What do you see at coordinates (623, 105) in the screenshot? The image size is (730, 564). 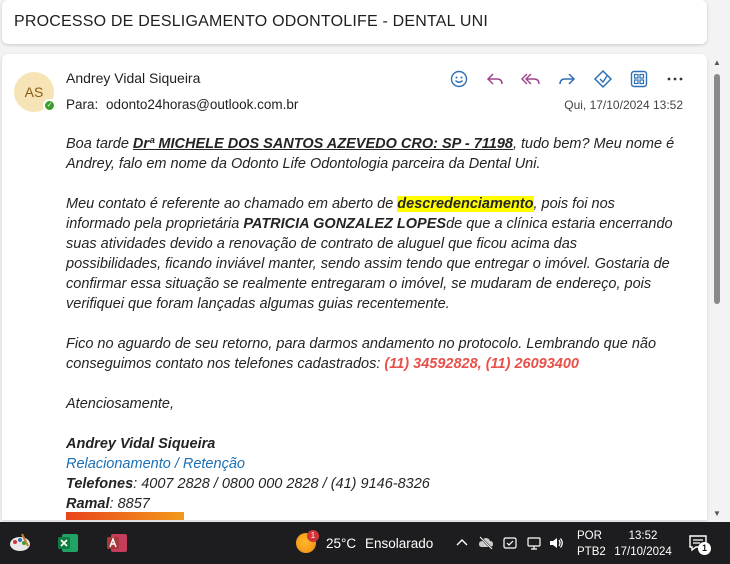 I see `message-date: Qui, 17/10/2024 13:52` at bounding box center [623, 105].